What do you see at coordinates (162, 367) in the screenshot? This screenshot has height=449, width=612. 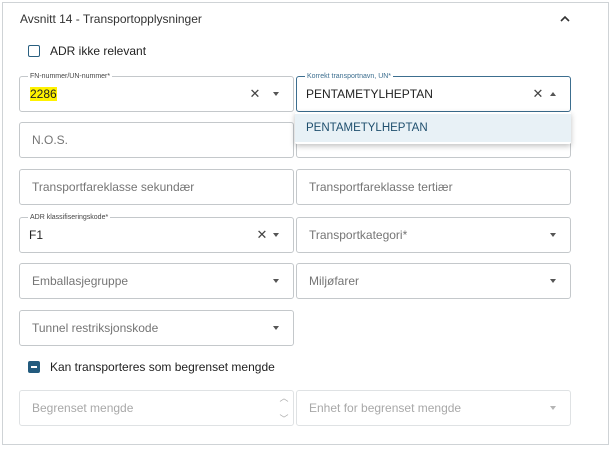 I see `limited-quantity-label: Kan transporteres som begrenset mengde` at bounding box center [162, 367].